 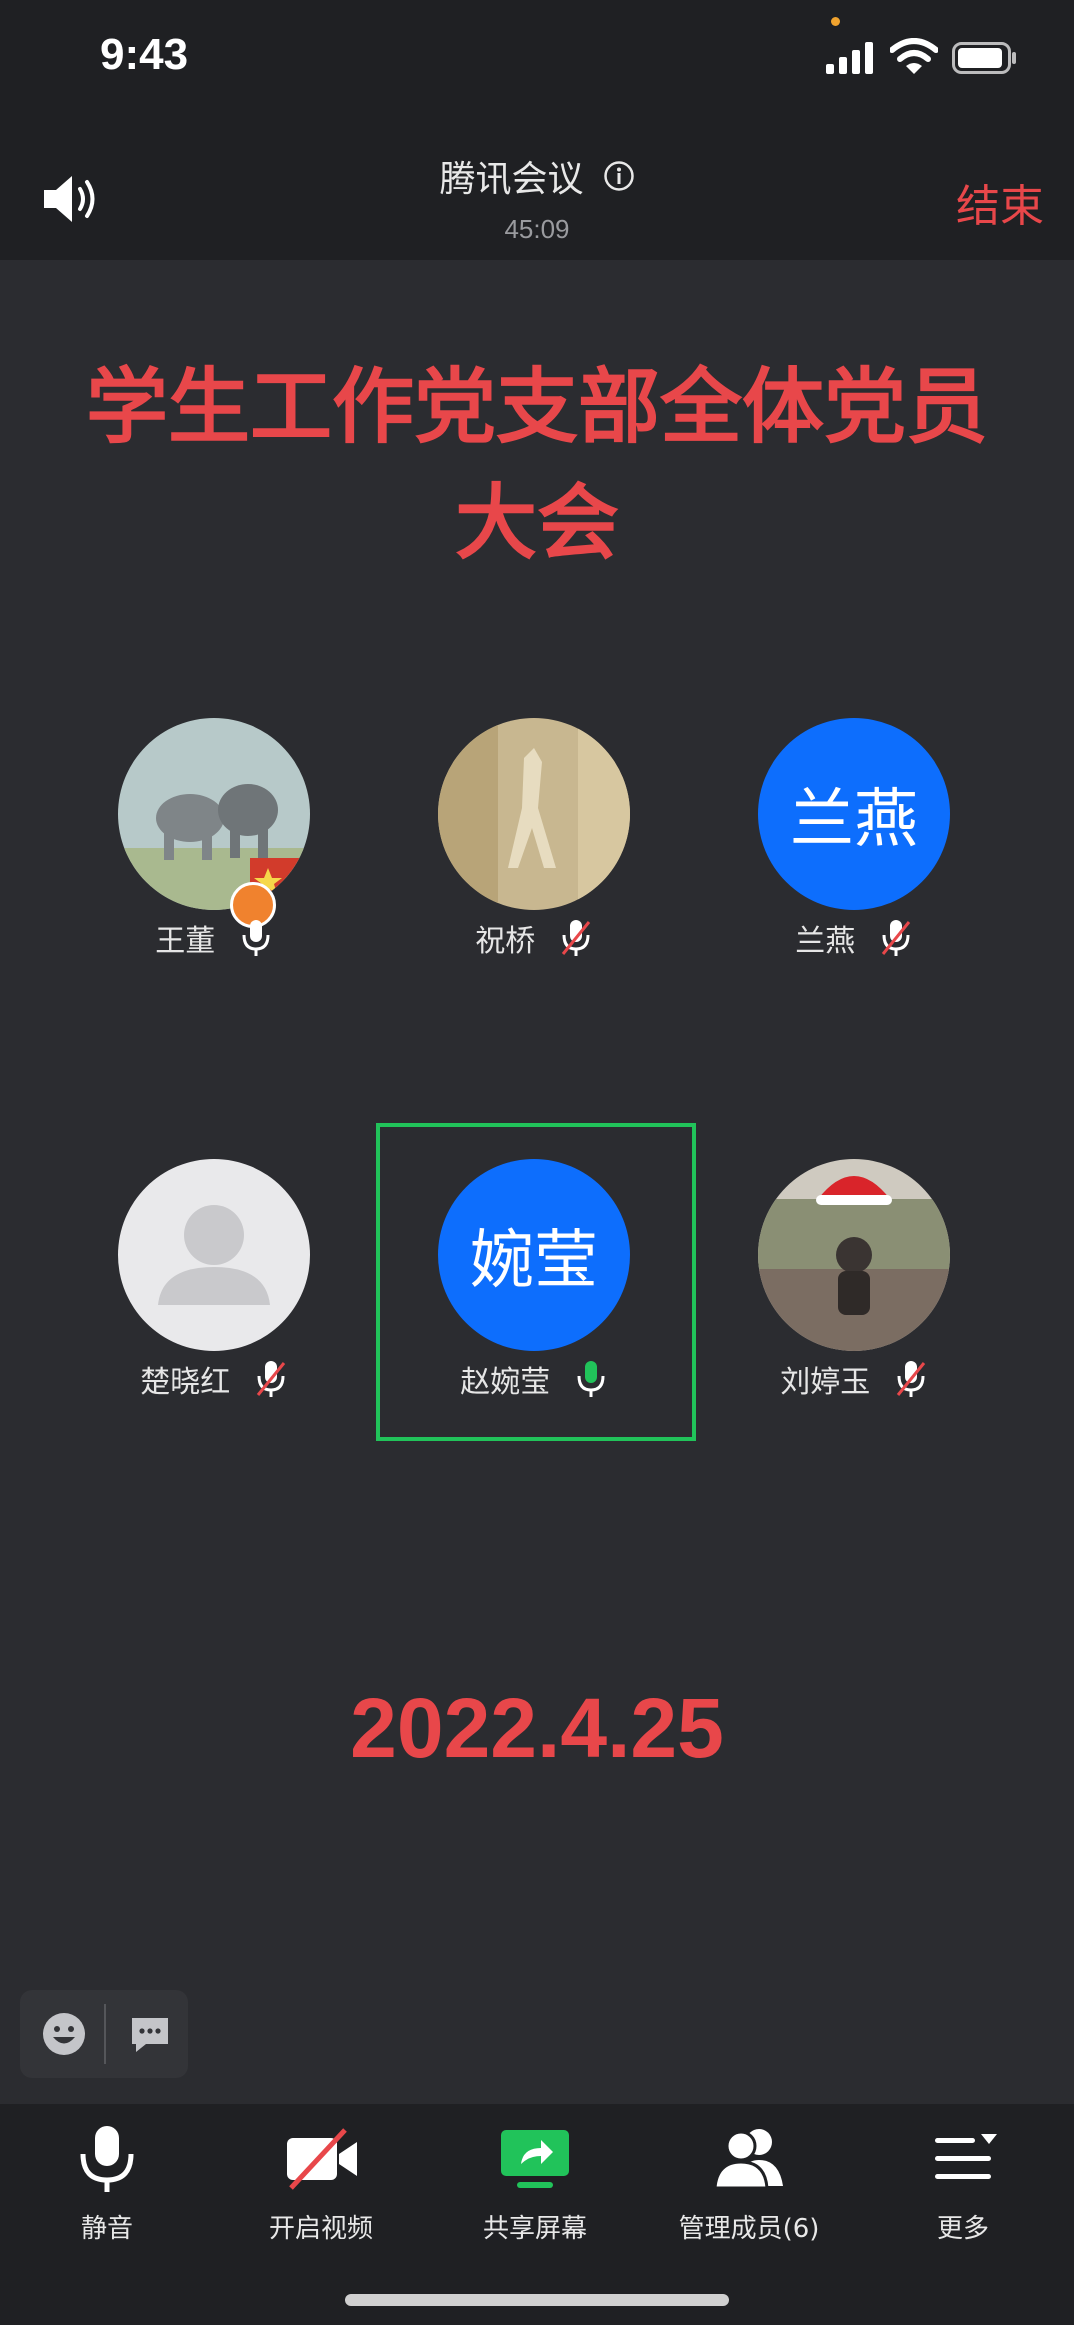 What do you see at coordinates (322, 2159) in the screenshot?
I see `video-off-icon` at bounding box center [322, 2159].